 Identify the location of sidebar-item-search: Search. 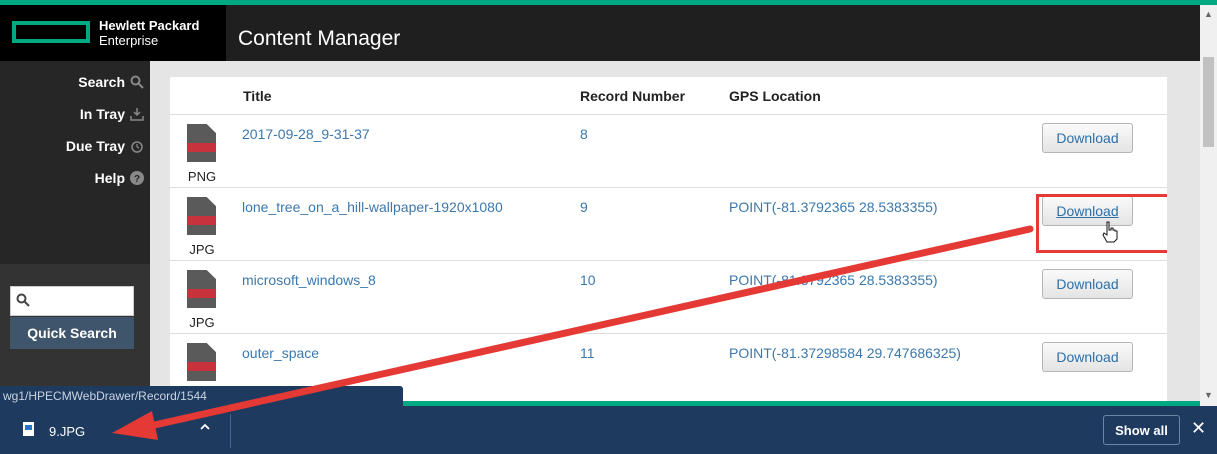
(111, 82).